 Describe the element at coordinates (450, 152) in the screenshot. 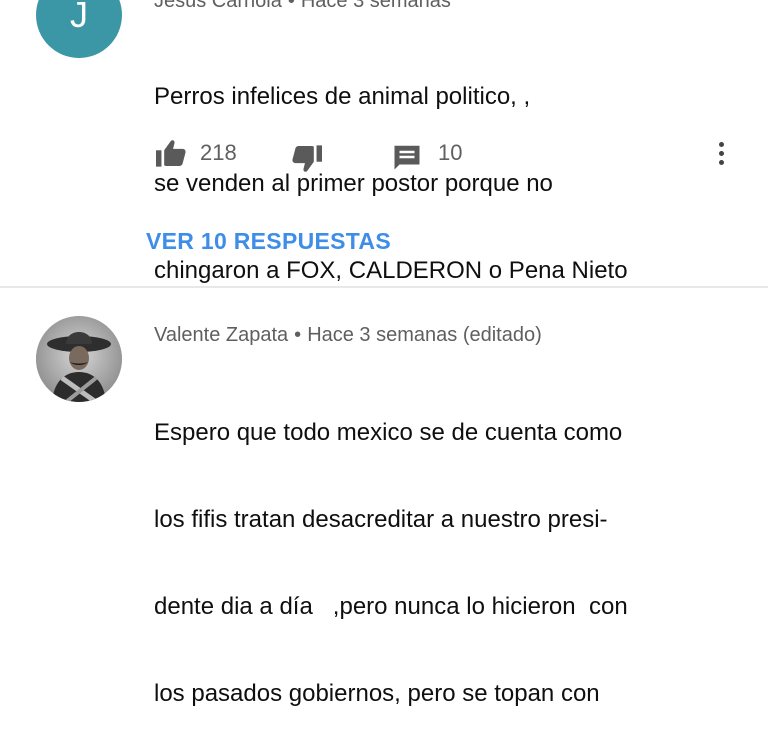

I see `reply-count: 10` at that location.